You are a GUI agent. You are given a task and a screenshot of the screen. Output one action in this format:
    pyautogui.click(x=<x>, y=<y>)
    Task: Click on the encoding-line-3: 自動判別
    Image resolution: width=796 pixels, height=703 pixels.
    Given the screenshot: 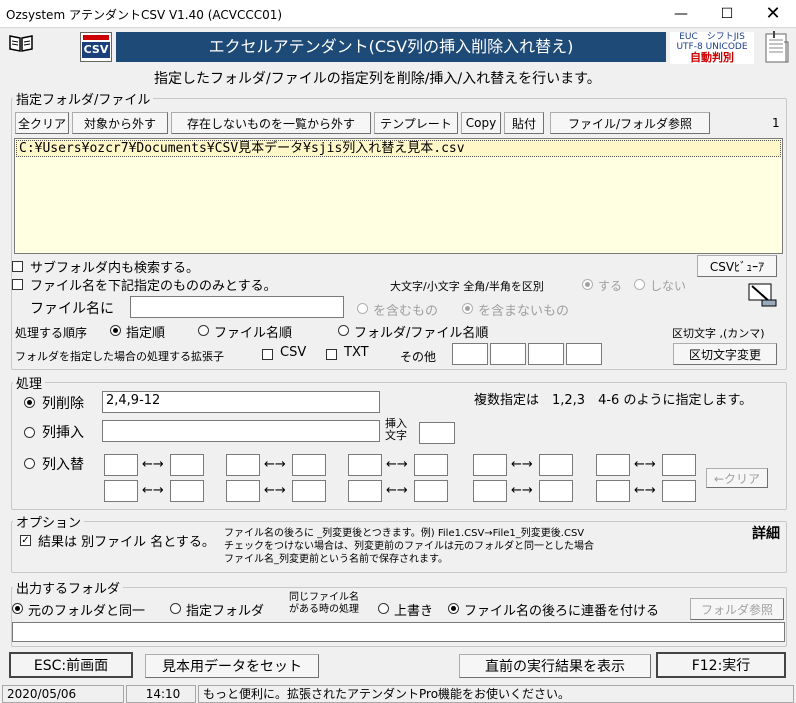 What is the action you would take?
    pyautogui.click(x=712, y=57)
    